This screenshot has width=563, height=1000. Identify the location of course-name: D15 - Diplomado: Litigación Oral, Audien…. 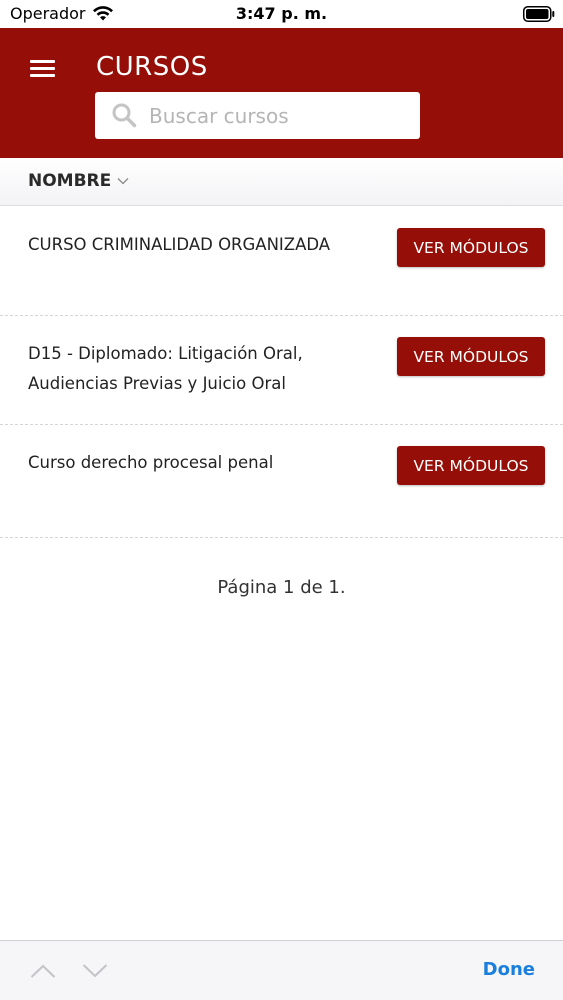
(165, 368).